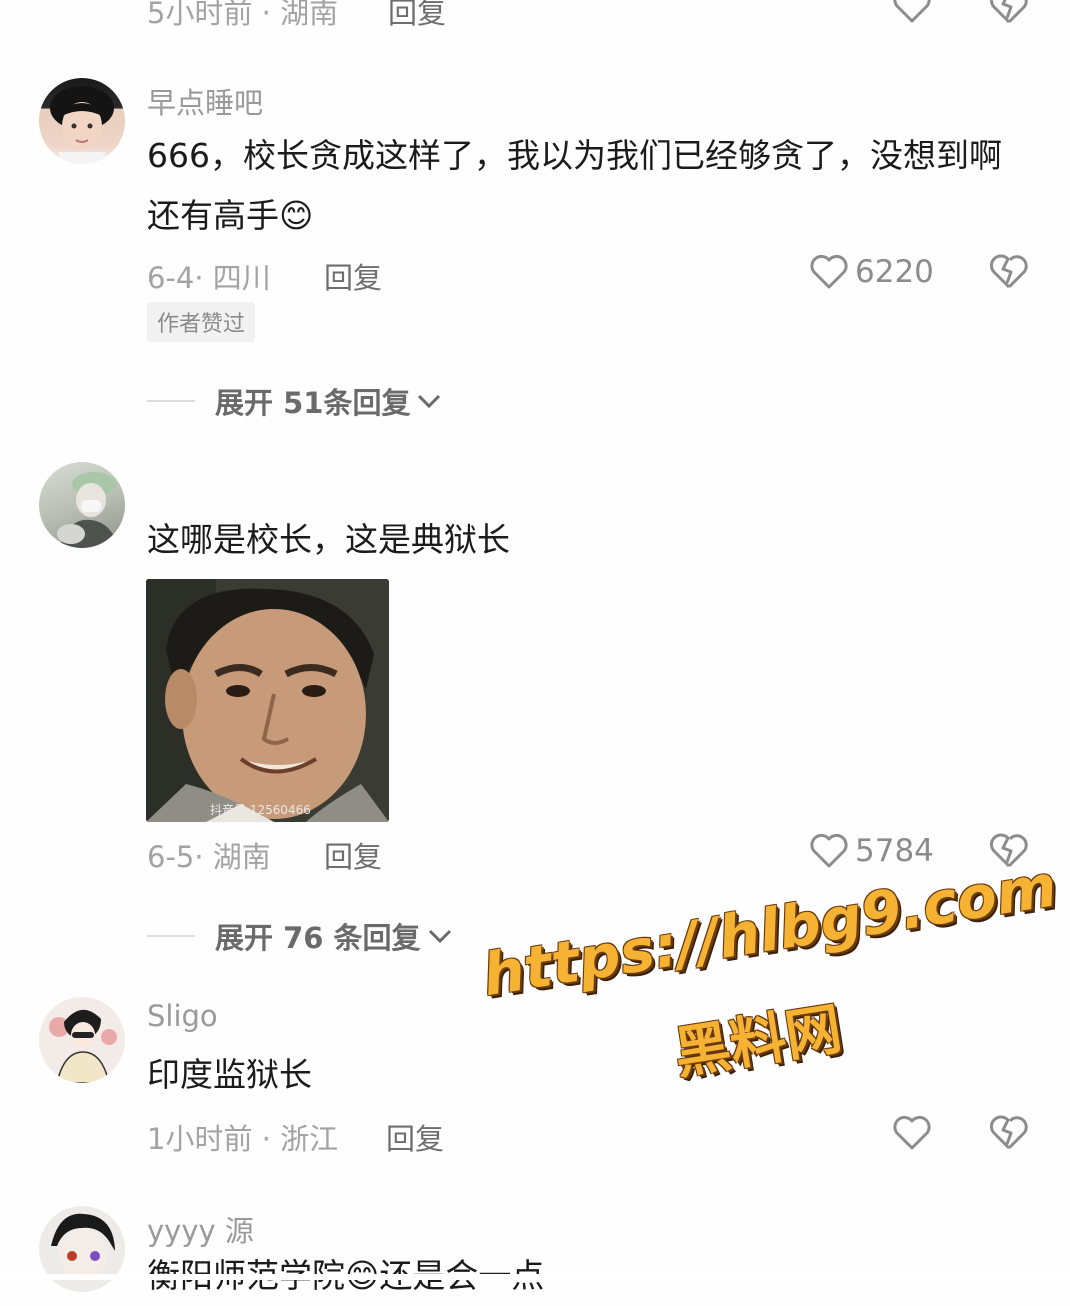 This screenshot has width=1070, height=1306. Describe the element at coordinates (243, 15) in the screenshot. I see `comment-meta: 5小时前 · 湖南` at that location.